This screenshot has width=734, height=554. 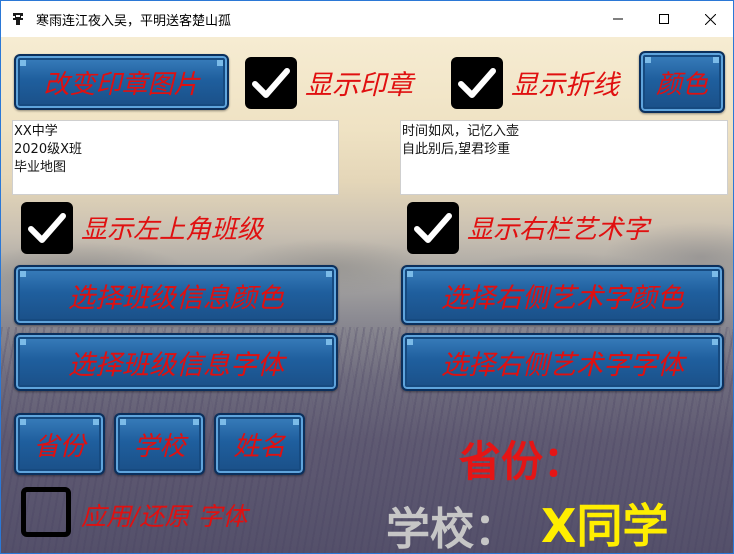 What do you see at coordinates (456, 149) in the screenshot?
I see `art-text-line: 自此别后,望君珍重` at bounding box center [456, 149].